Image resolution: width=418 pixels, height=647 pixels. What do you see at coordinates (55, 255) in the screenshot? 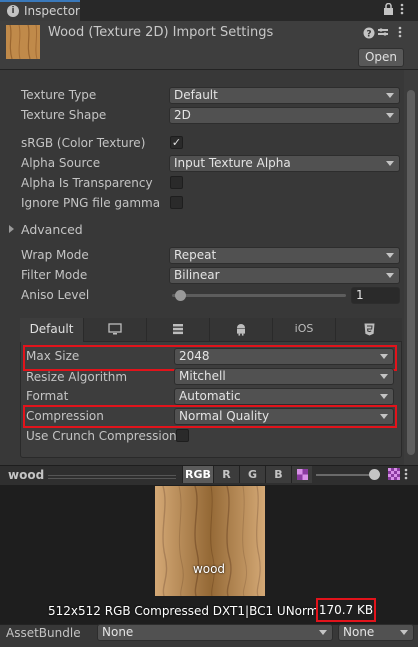
I see `wrap-mode-label: Wrap Mode` at bounding box center [55, 255].